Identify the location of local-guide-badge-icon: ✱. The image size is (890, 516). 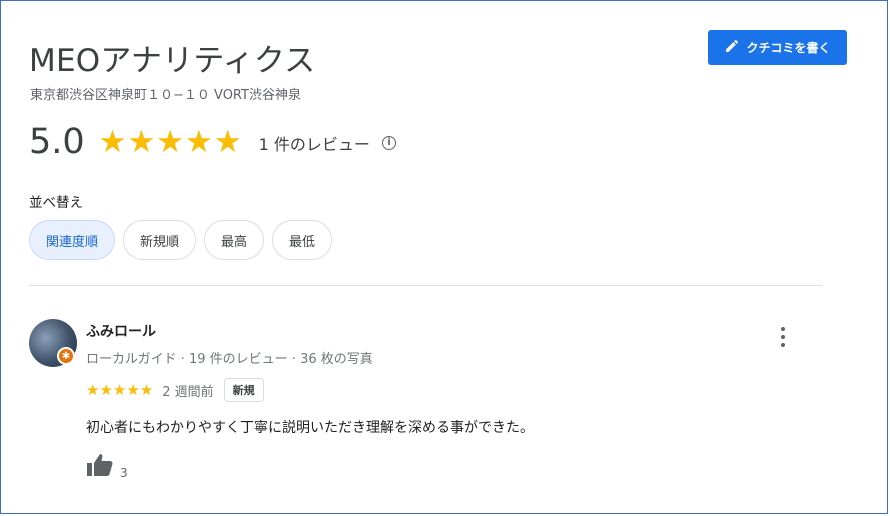
(66, 356).